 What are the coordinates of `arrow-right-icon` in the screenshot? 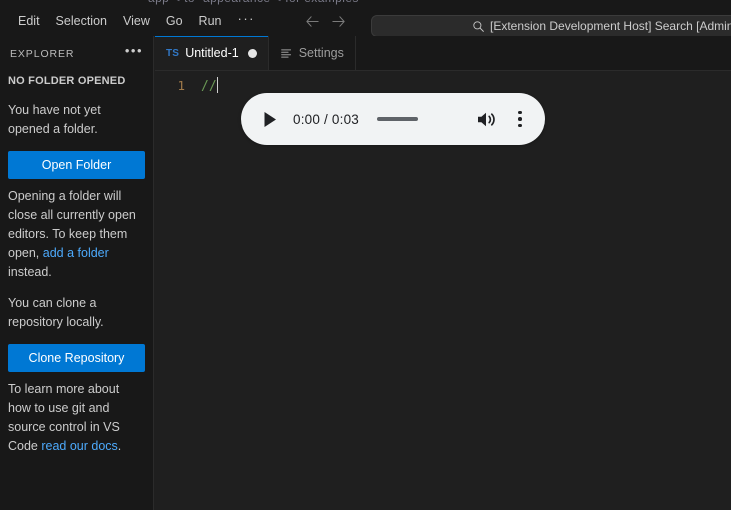 It's located at (339, 21).